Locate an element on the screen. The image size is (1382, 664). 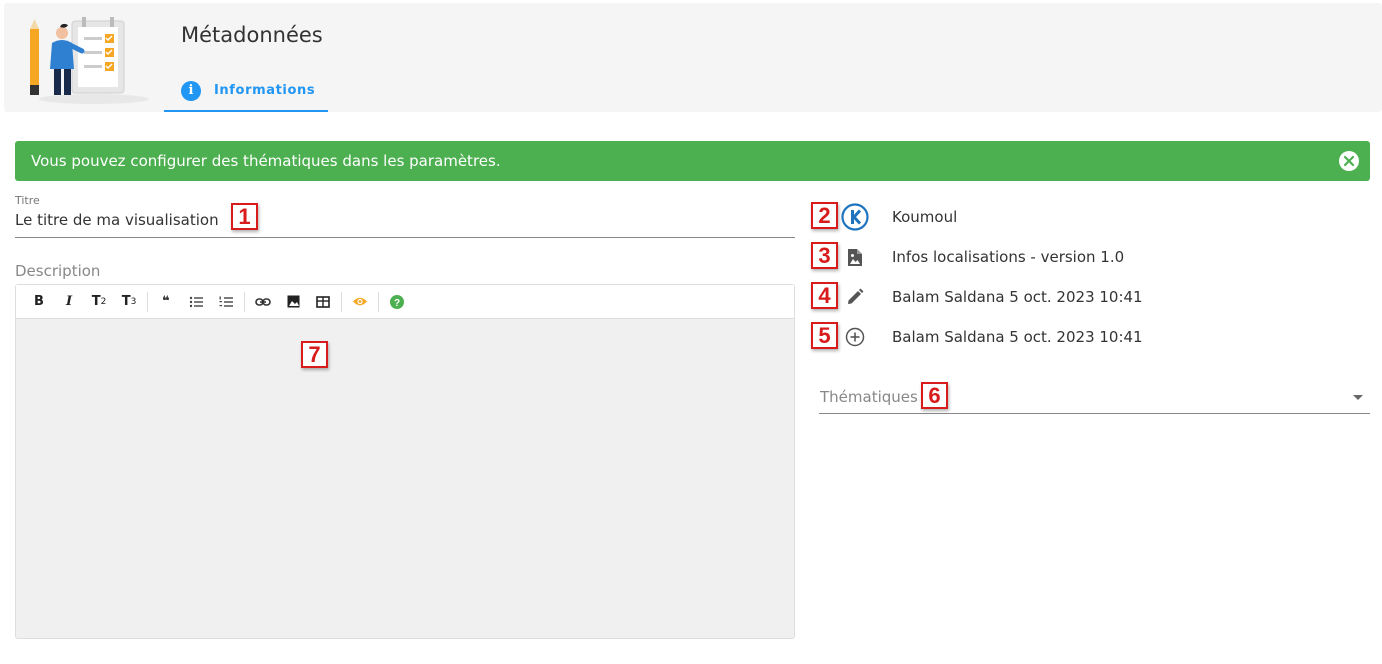
dataset-name: Infos localisations - version 1.0 is located at coordinates (1008, 257).